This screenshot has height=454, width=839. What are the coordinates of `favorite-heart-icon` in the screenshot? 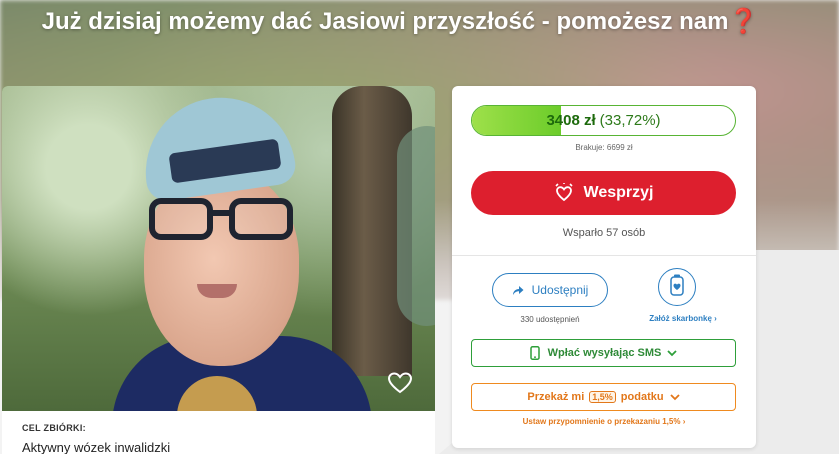 It's located at (400, 383).